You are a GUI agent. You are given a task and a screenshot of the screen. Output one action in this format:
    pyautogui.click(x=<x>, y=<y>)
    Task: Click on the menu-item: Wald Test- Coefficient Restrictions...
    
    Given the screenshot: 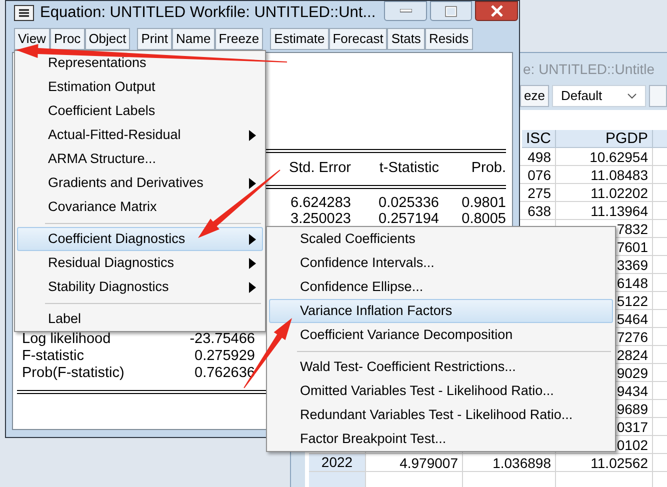 What is the action you would take?
    pyautogui.click(x=441, y=367)
    